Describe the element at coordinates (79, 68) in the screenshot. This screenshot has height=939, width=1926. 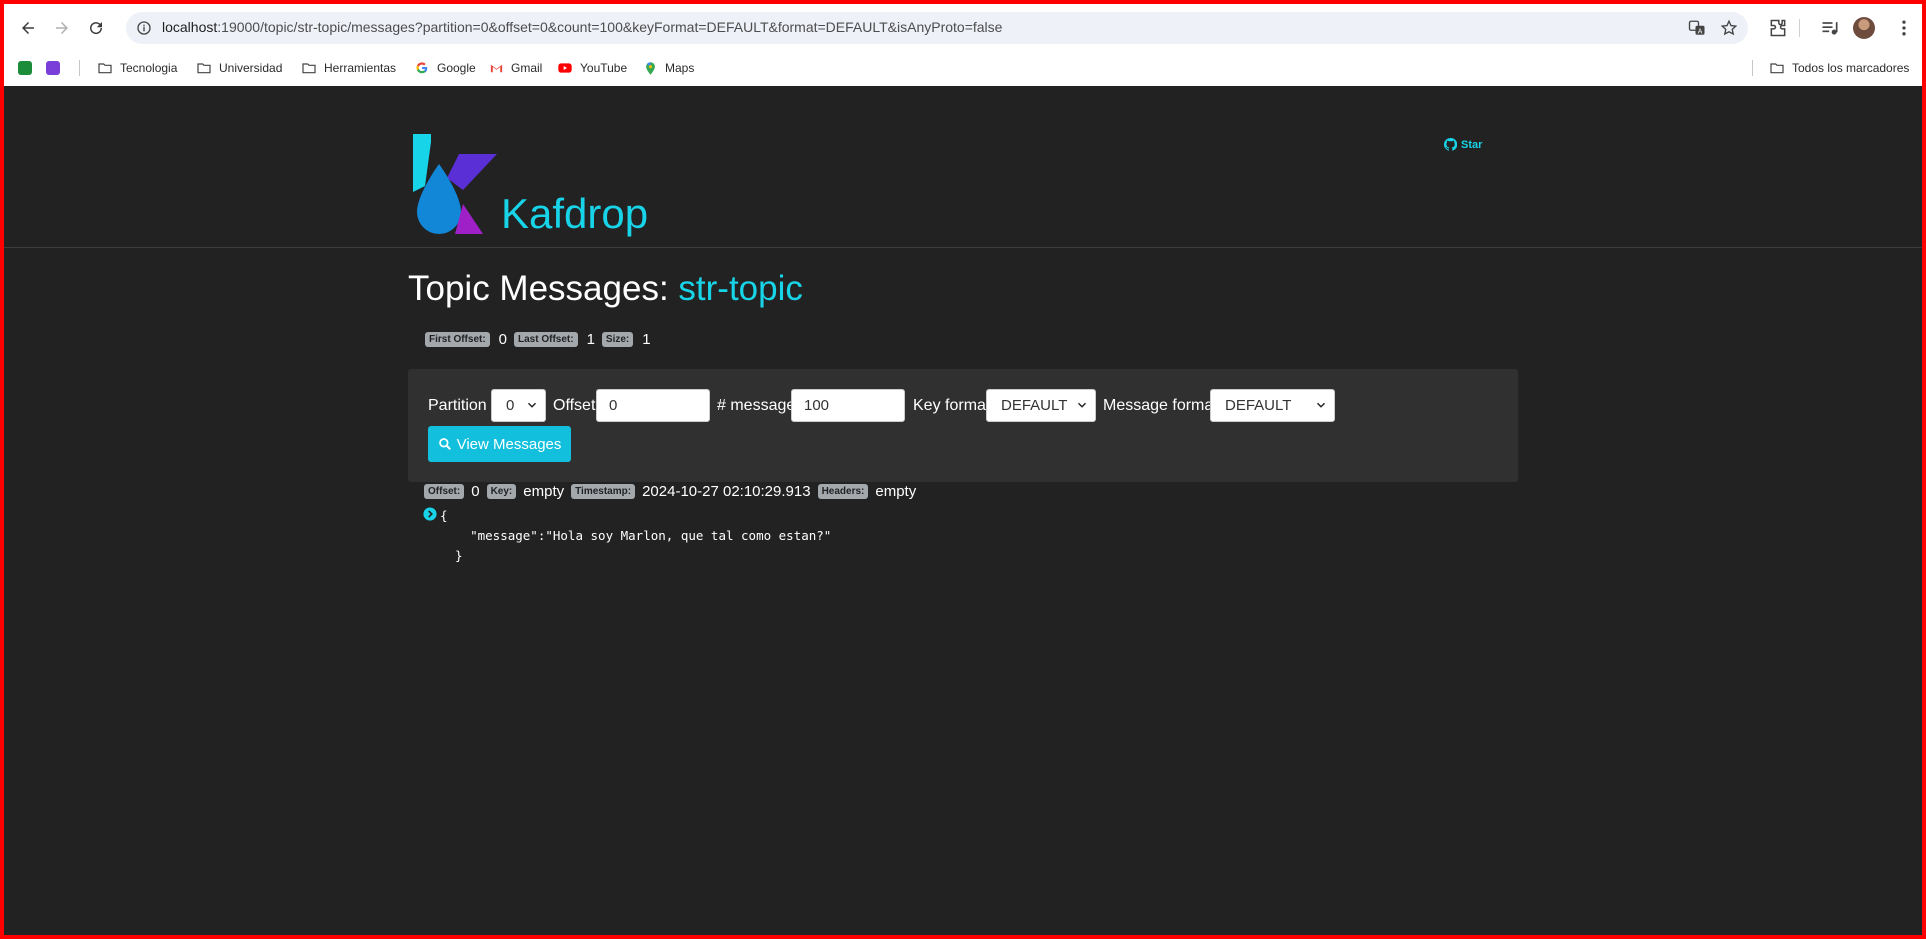
I see `bookmarks-divider` at that location.